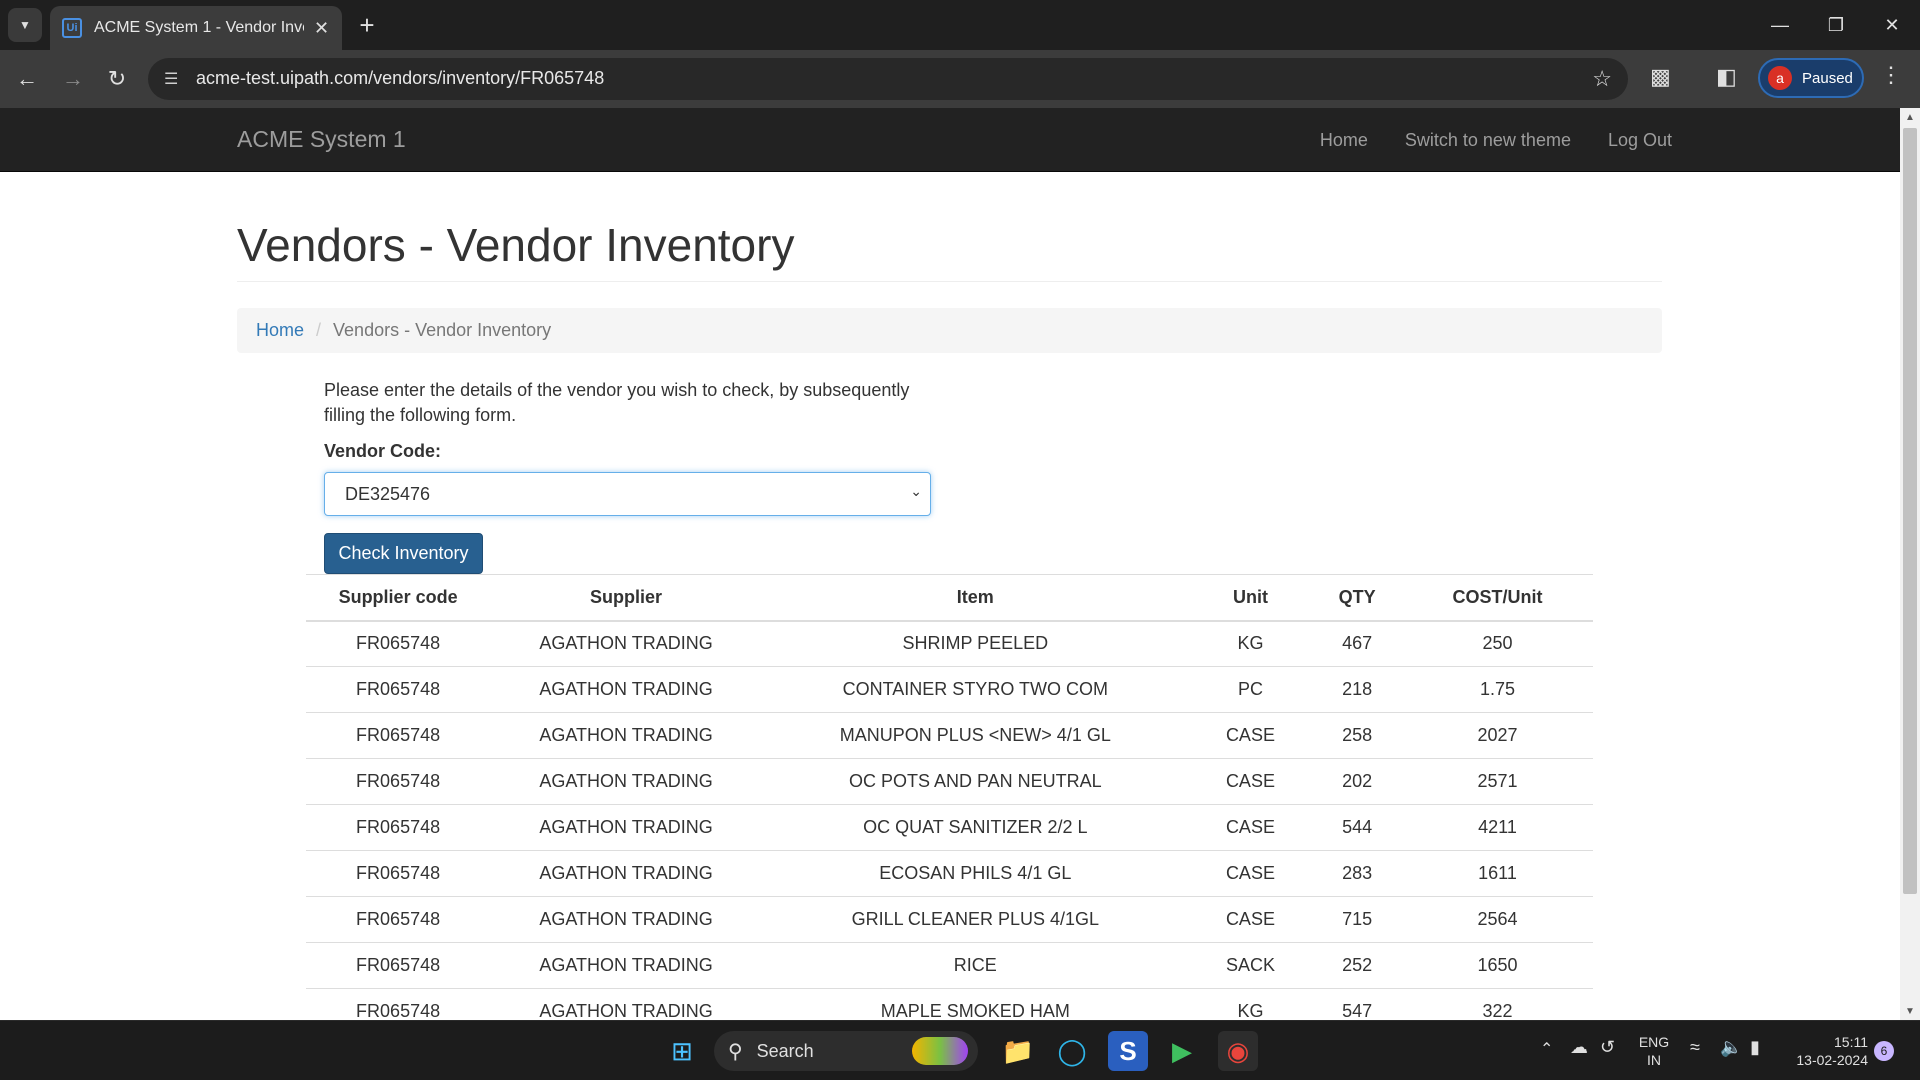 The width and height of the screenshot is (1920, 1080). Describe the element at coordinates (975, 919) in the screenshot. I see `cell-item: GRILL CLEANER PLUS 4/1GL` at that location.